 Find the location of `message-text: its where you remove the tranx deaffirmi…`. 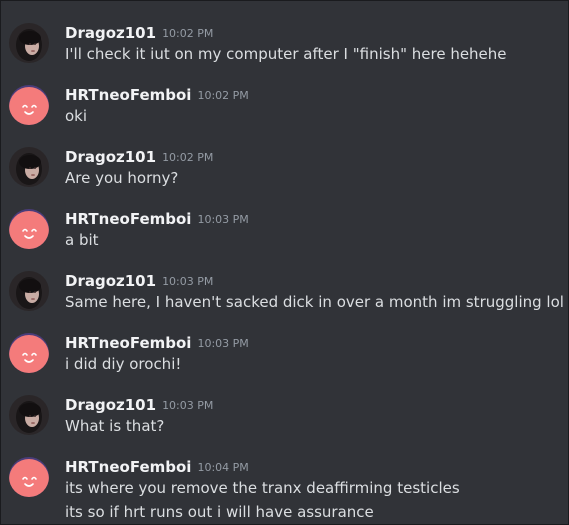

message-text: its where you remove the tranx deaffirmi… is located at coordinates (262, 488).